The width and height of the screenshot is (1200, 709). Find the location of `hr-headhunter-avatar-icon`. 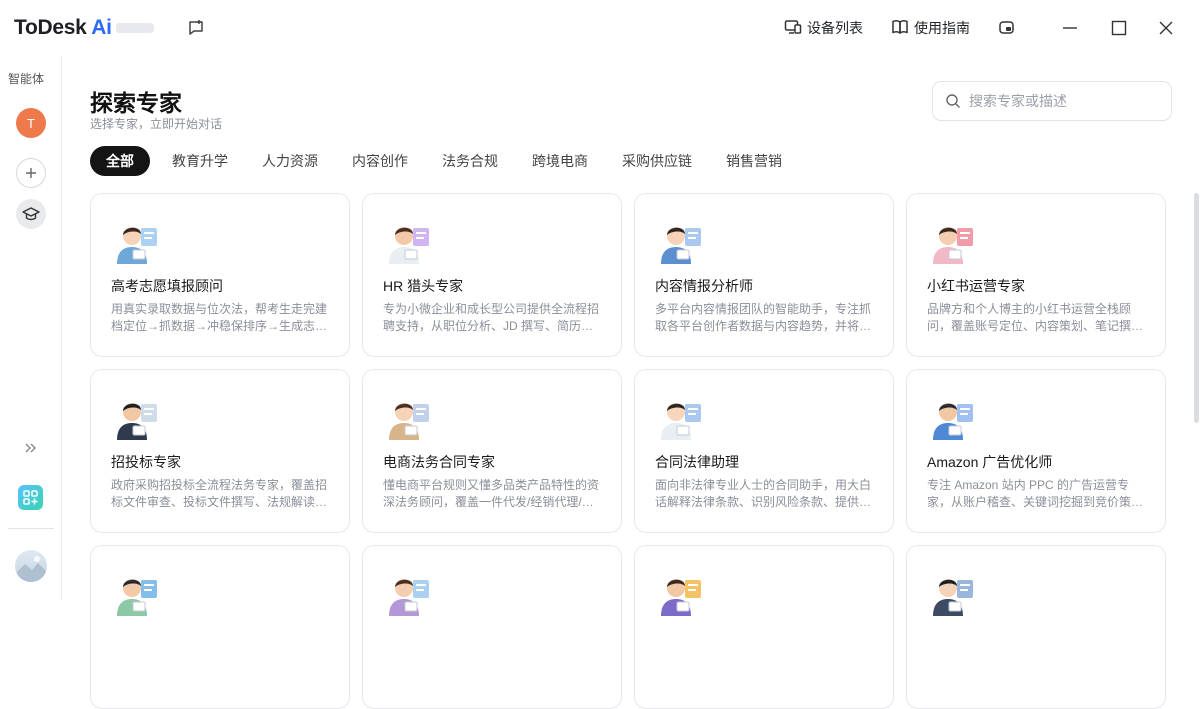

hr-headhunter-avatar-icon is located at coordinates (408, 239).